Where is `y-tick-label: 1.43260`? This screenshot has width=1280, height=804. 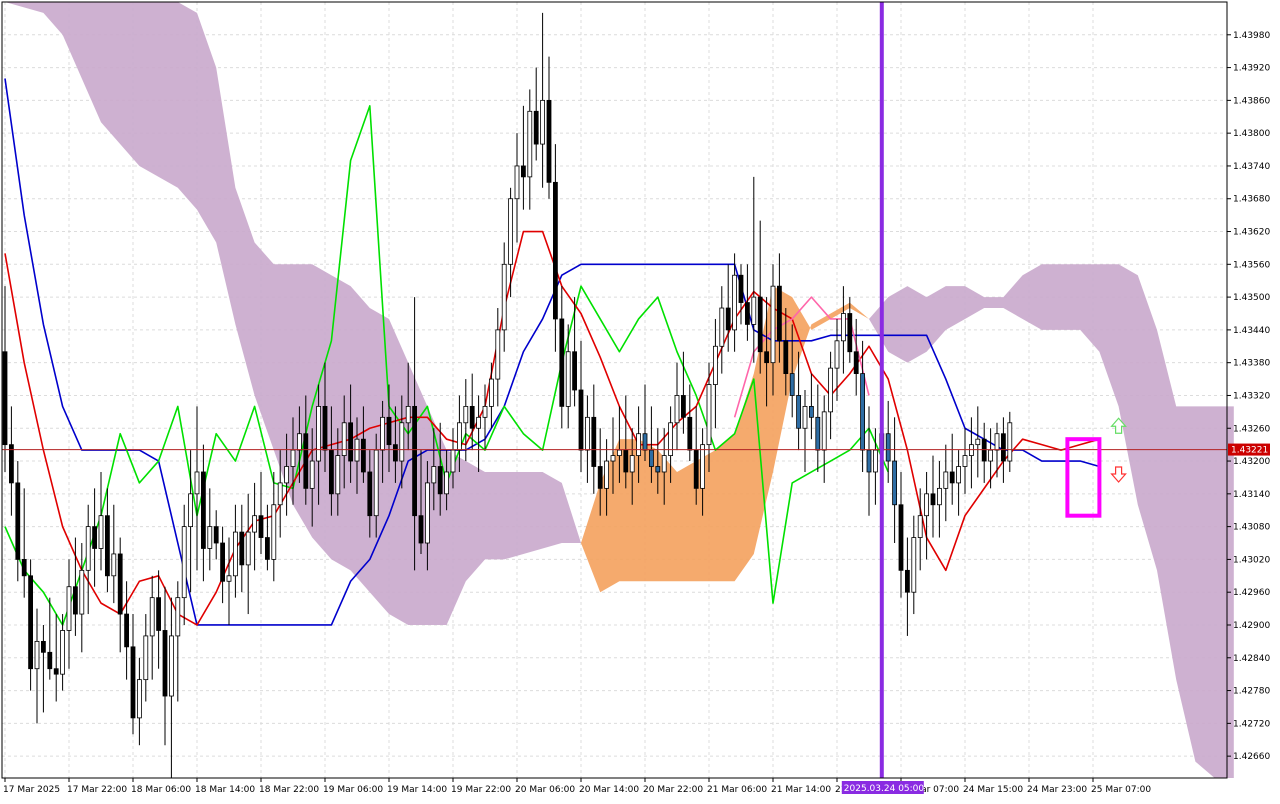
y-tick-label: 1.43260 is located at coordinates (1251, 429).